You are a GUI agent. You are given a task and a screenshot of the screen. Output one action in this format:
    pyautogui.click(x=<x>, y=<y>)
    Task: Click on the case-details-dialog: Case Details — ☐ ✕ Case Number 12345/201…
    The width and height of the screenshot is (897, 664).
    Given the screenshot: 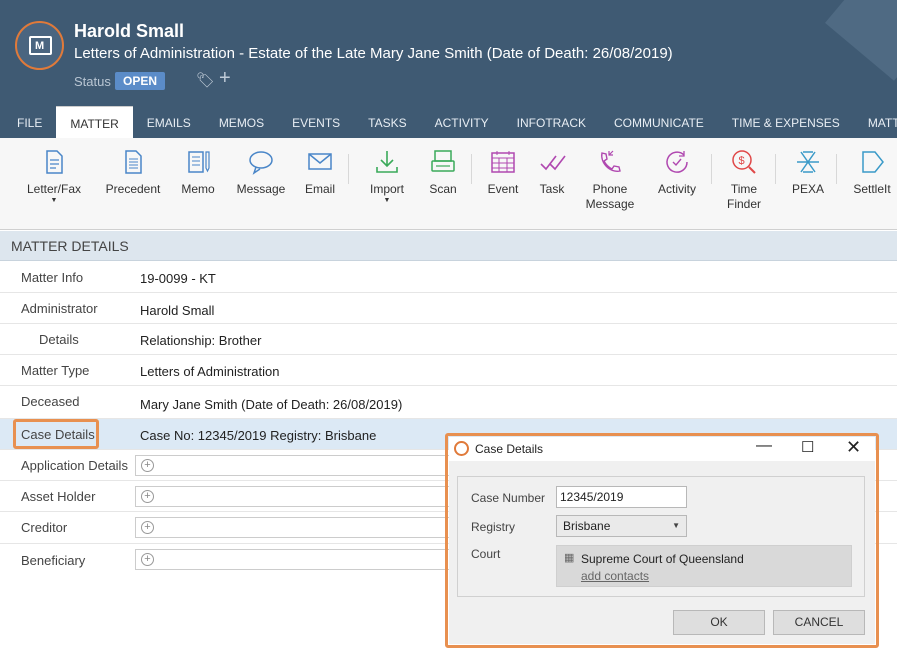 What is the action you would take?
    pyautogui.click(x=662, y=540)
    